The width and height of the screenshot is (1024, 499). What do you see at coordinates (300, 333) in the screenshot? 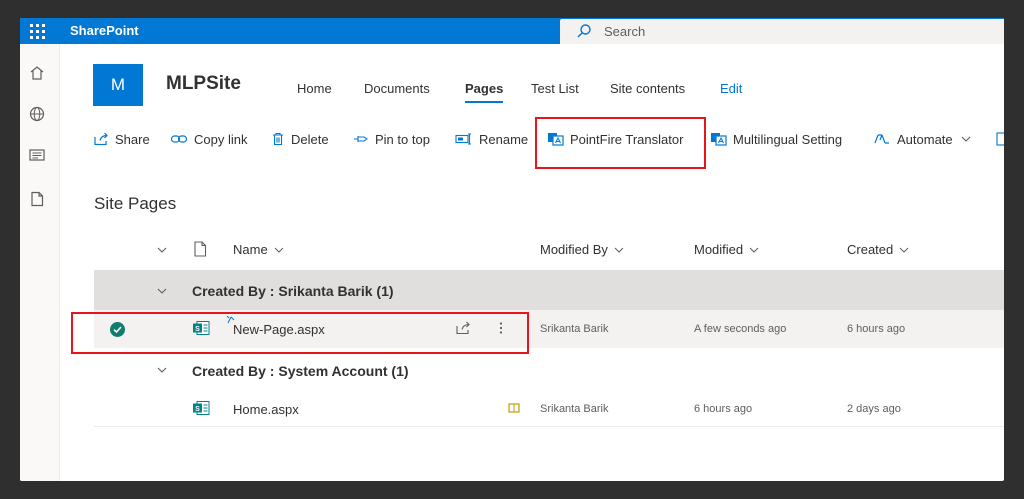
I see `highlight-selected-row` at bounding box center [300, 333].